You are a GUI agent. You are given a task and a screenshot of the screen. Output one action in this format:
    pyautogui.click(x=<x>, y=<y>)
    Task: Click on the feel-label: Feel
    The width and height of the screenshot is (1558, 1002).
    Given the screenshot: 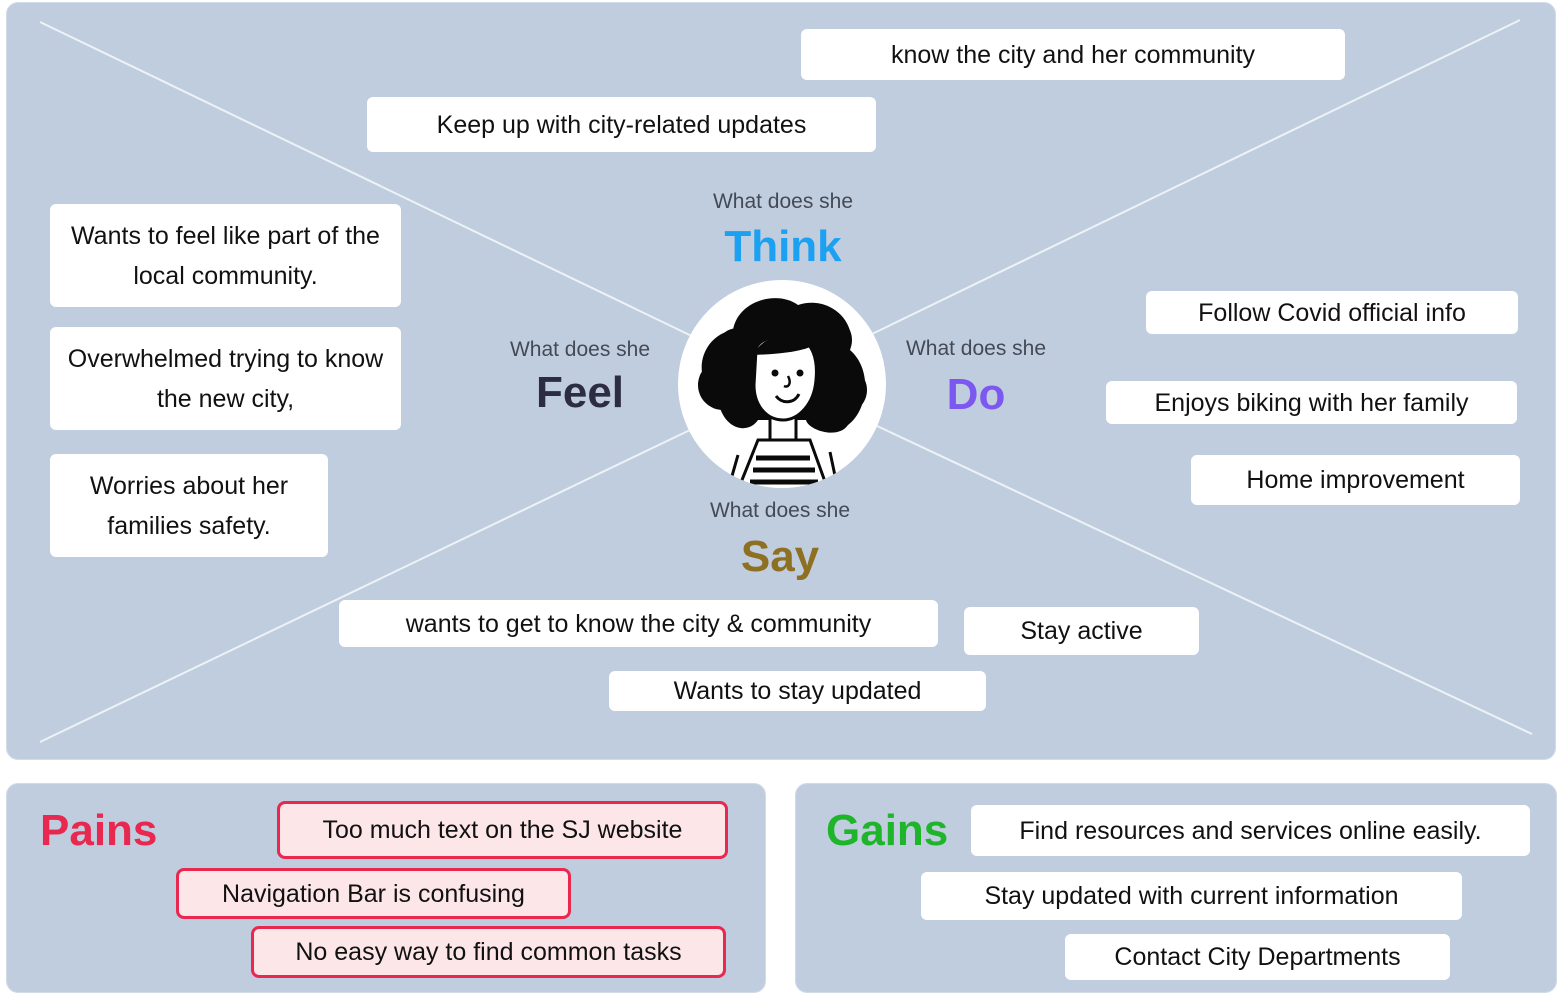 What is the action you would take?
    pyautogui.click(x=580, y=392)
    